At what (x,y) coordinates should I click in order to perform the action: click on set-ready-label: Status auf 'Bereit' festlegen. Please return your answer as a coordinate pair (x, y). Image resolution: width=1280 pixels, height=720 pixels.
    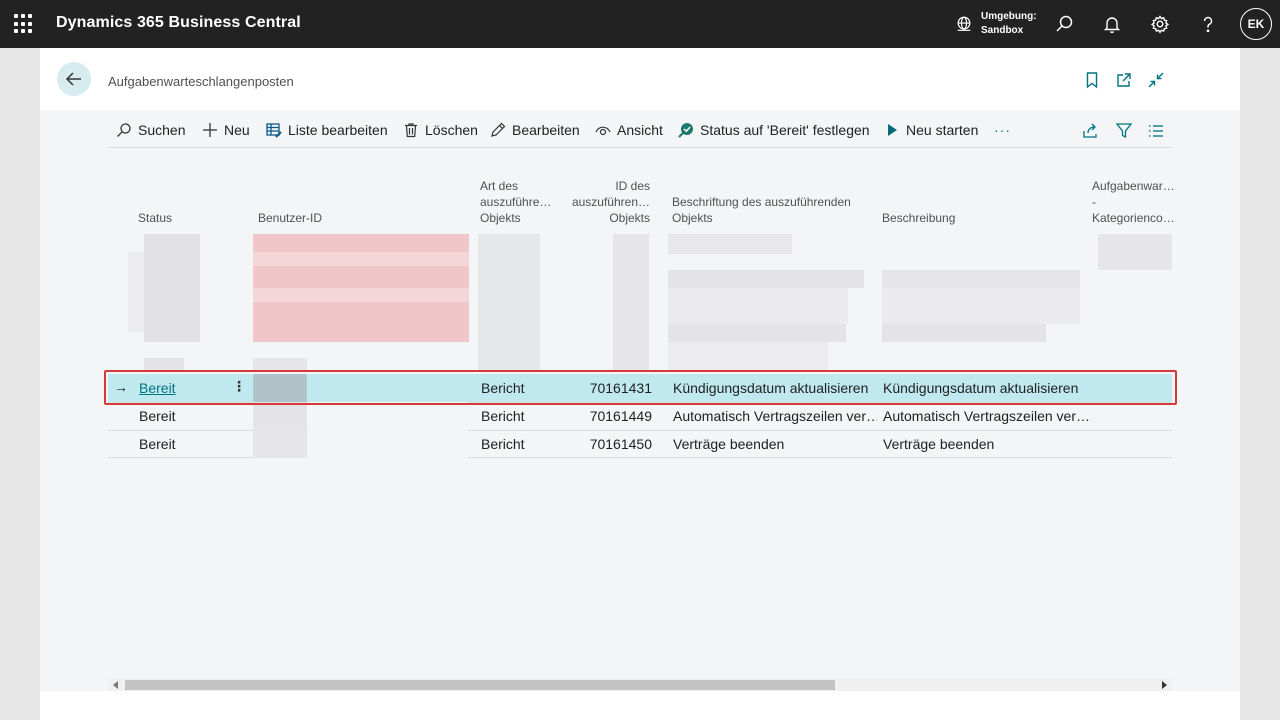
    Looking at the image, I should click on (785, 130).